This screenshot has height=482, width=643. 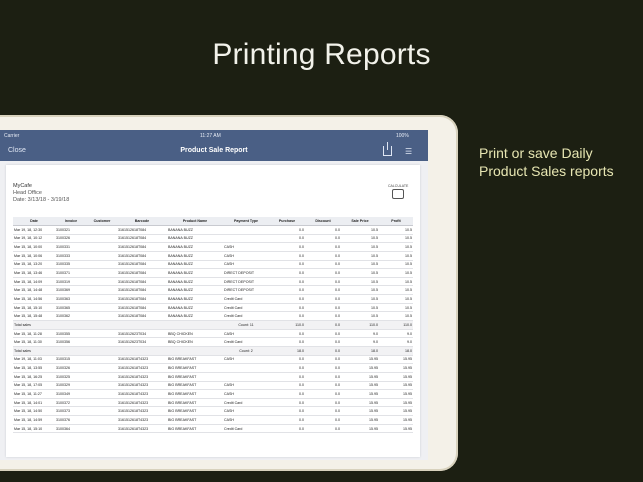 I want to click on table-cell: 3100326, so click(x=71, y=368).